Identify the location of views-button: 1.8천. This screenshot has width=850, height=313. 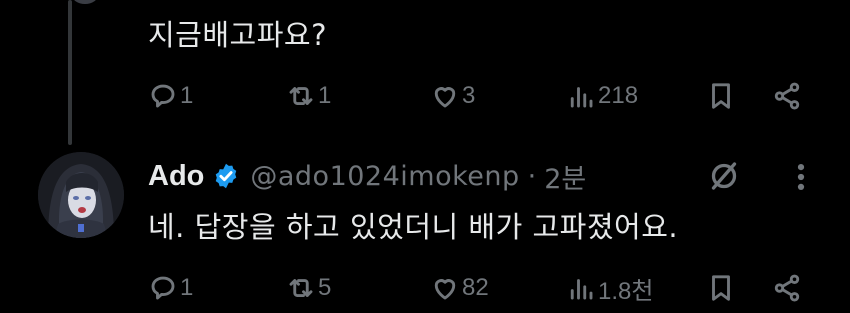
(609, 288).